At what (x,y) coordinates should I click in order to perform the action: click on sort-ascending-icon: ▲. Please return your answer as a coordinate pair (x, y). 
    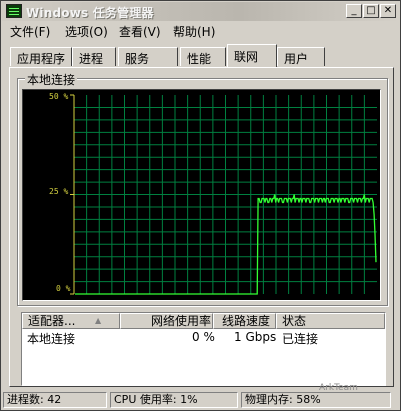
    Looking at the image, I should click on (98, 320).